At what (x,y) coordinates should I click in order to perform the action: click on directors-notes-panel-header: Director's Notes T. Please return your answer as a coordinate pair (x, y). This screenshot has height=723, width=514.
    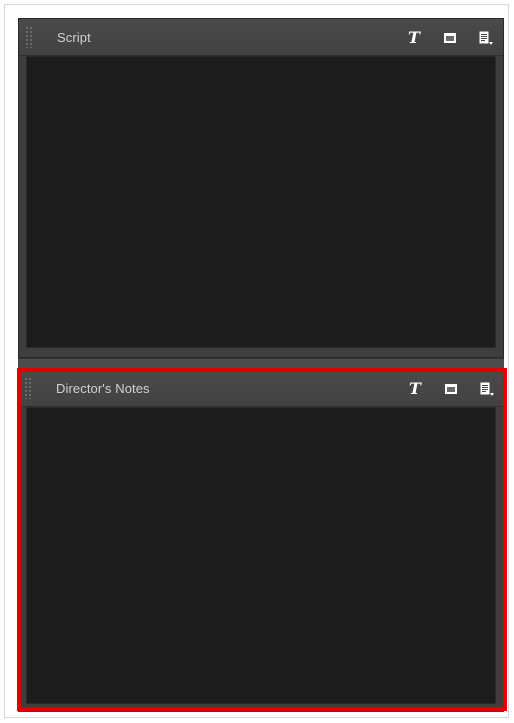
    Looking at the image, I should click on (261, 388).